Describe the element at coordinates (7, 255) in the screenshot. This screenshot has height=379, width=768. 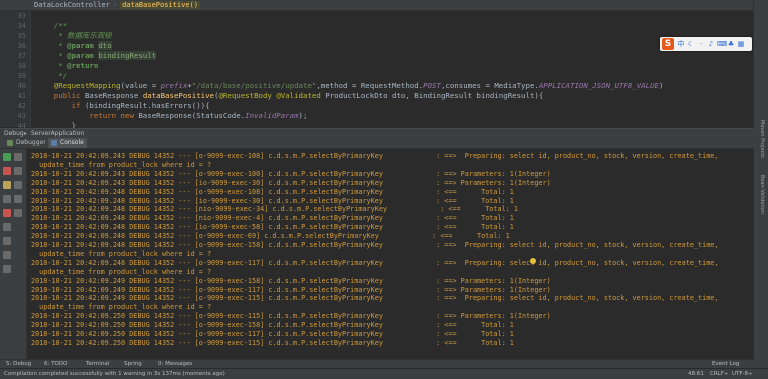
I see `print-icon` at that location.